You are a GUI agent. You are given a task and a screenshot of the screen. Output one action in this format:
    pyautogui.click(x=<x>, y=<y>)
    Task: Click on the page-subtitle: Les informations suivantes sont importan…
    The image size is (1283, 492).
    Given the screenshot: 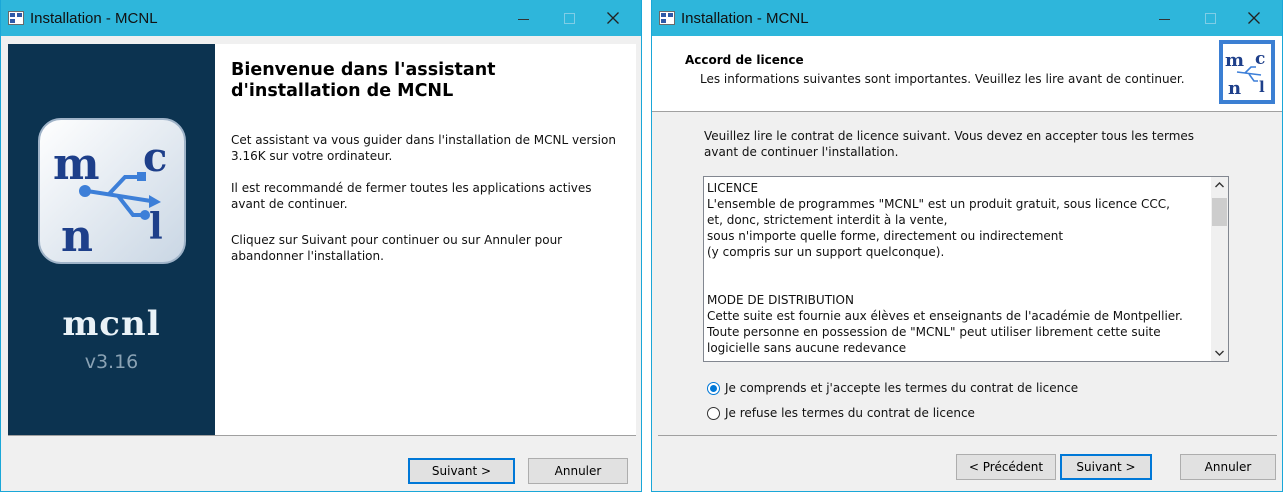 What is the action you would take?
    pyautogui.click(x=942, y=79)
    